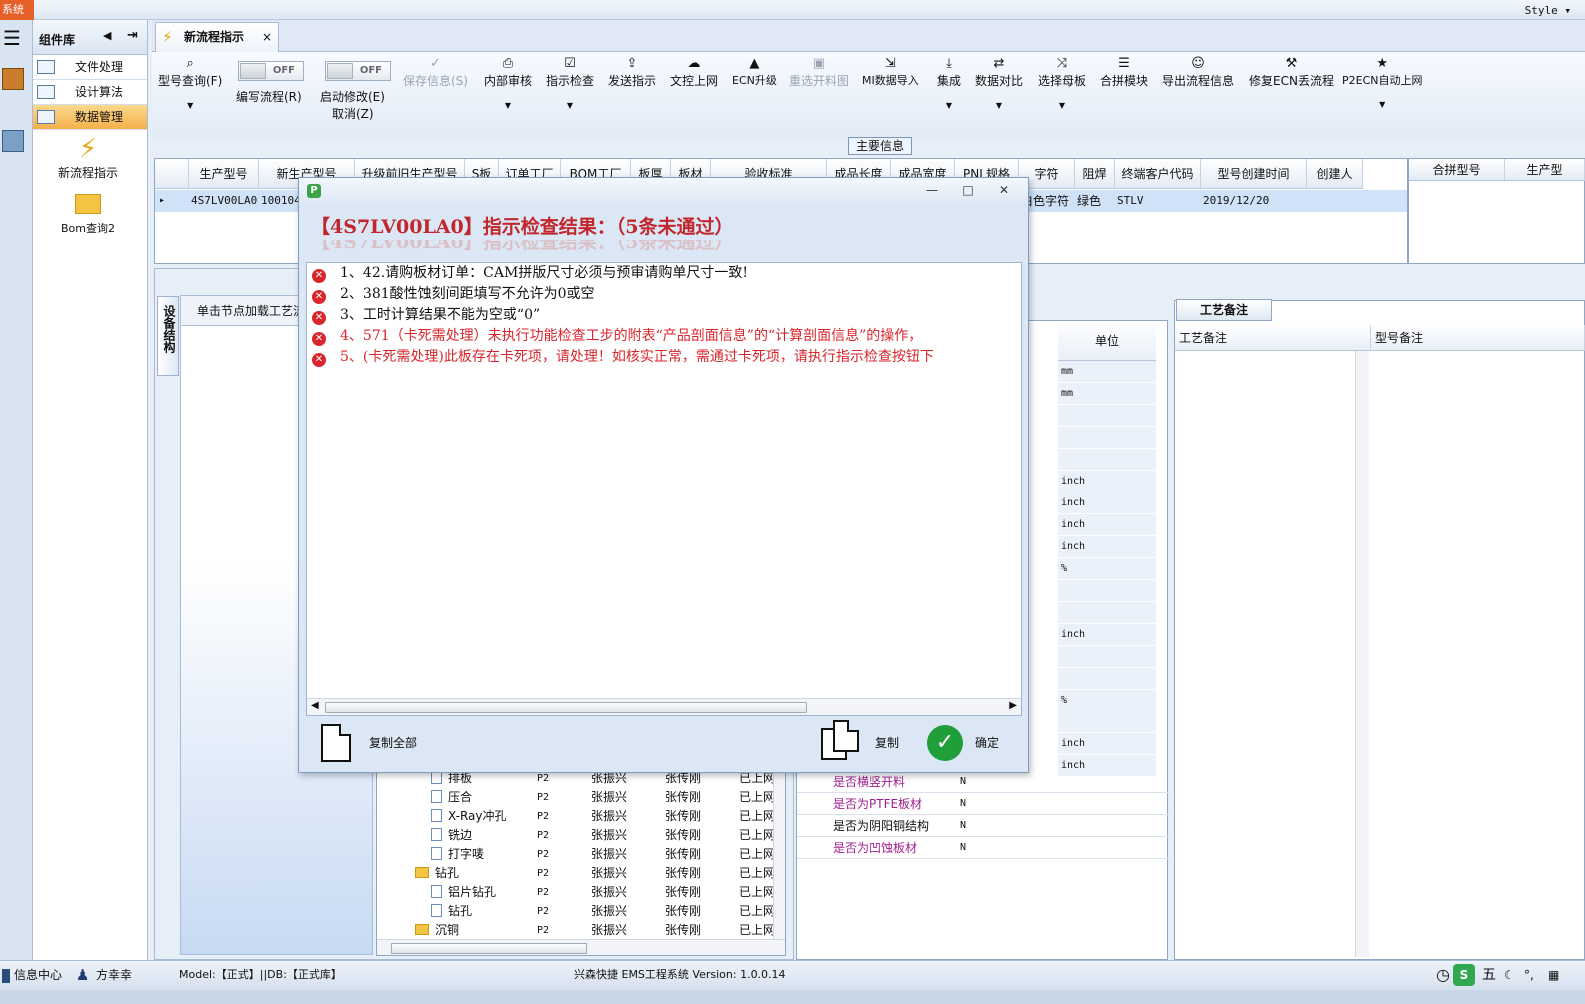  I want to click on factory-icon, so click(13, 79).